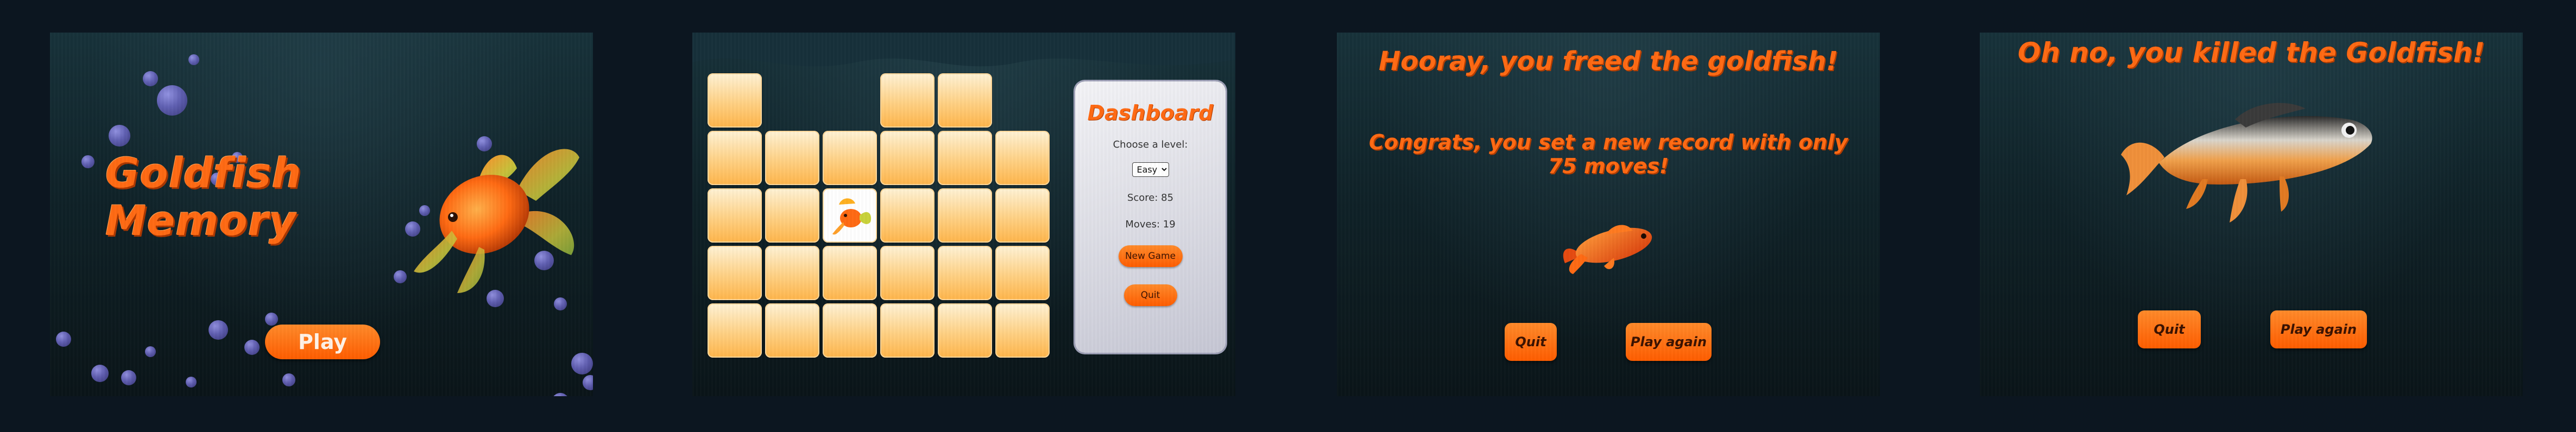 The image size is (2576, 432). I want to click on record-message-line2: 75 moves!, so click(1608, 166).